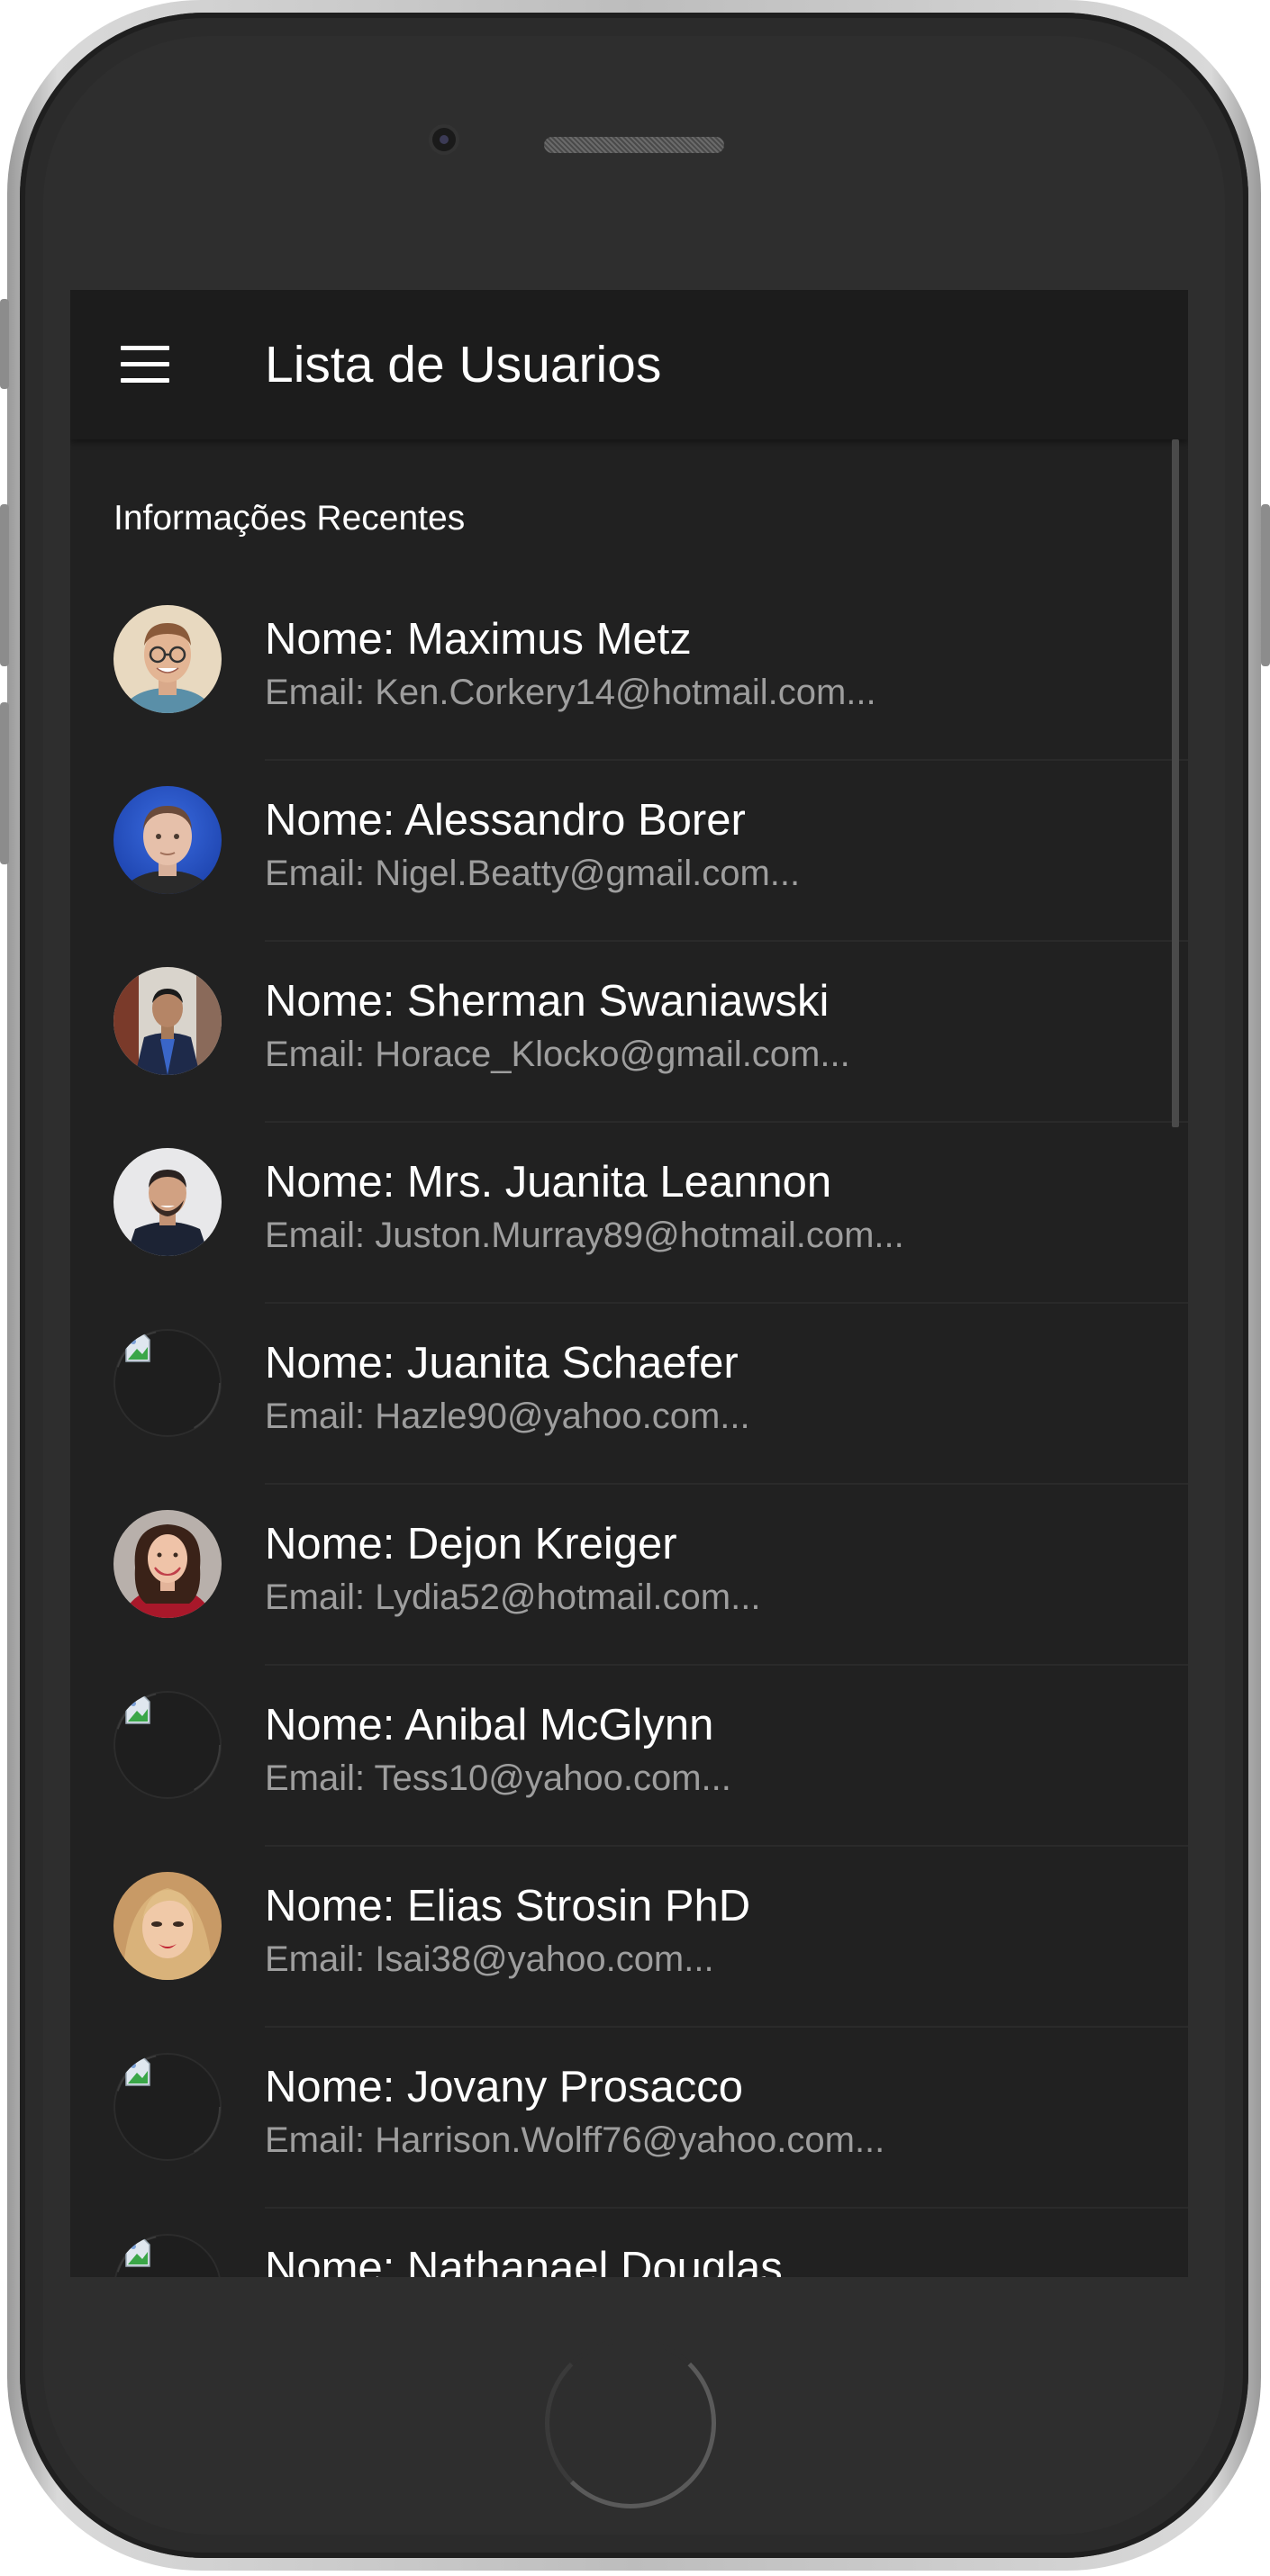 The image size is (1270, 2576). Describe the element at coordinates (444, 139) in the screenshot. I see `front-camera` at that location.